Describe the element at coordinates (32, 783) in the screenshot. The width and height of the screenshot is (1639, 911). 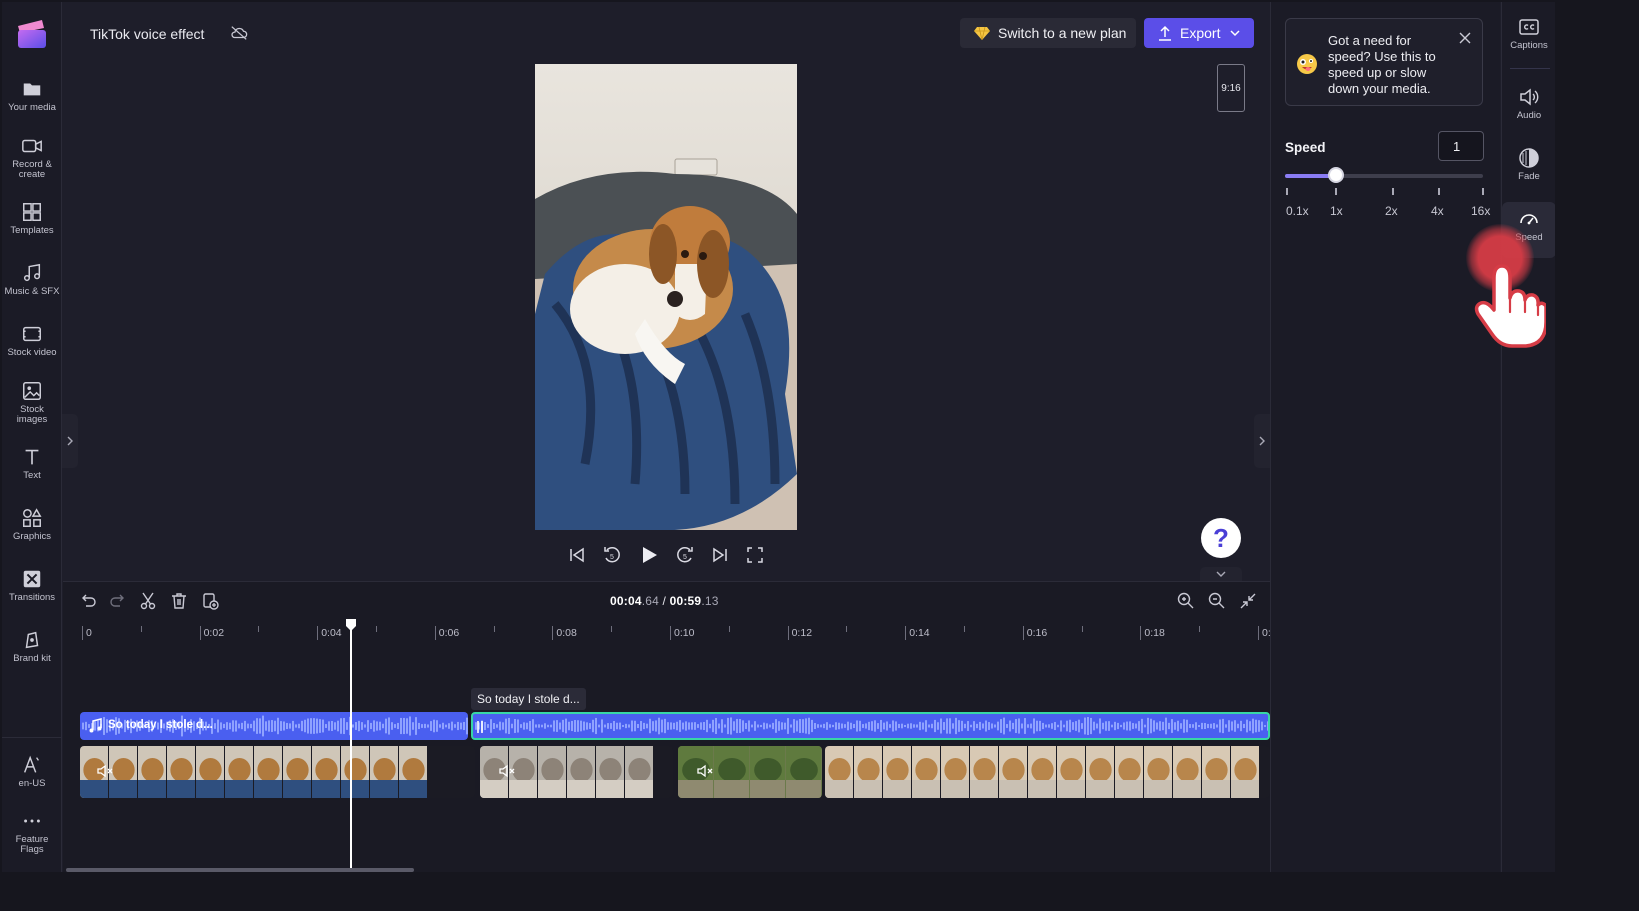
I see `sidebar-label: en-US` at that location.